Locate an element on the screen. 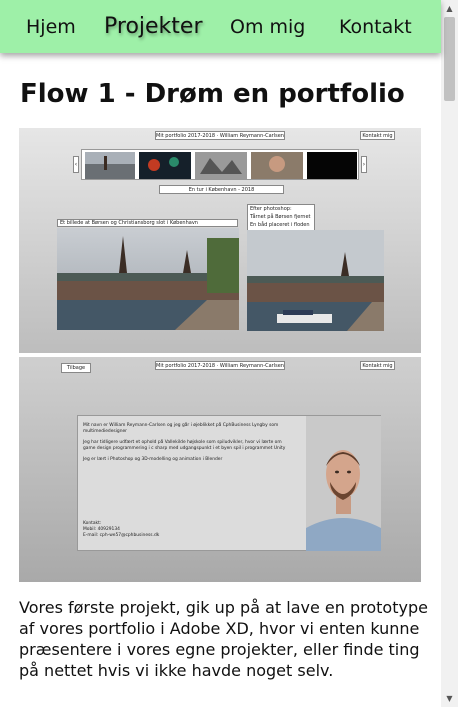 The height and width of the screenshot is (707, 458). profile-portrait is located at coordinates (343, 483).